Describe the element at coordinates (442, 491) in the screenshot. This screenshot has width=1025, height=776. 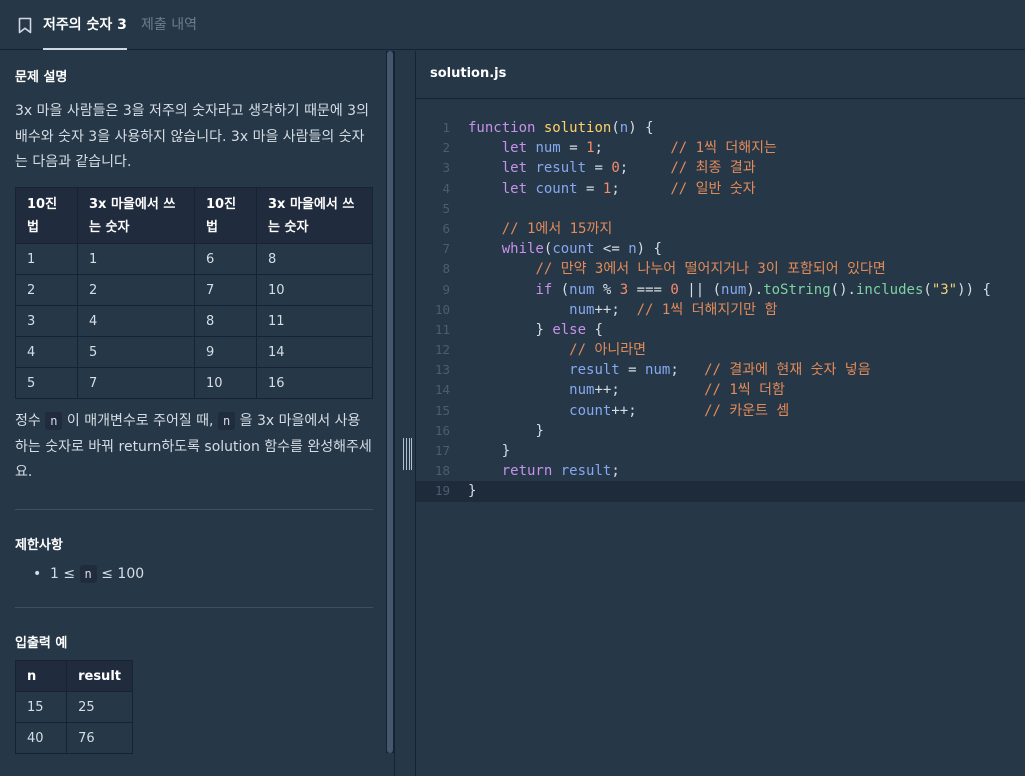
I see `line-number: 19` at that location.